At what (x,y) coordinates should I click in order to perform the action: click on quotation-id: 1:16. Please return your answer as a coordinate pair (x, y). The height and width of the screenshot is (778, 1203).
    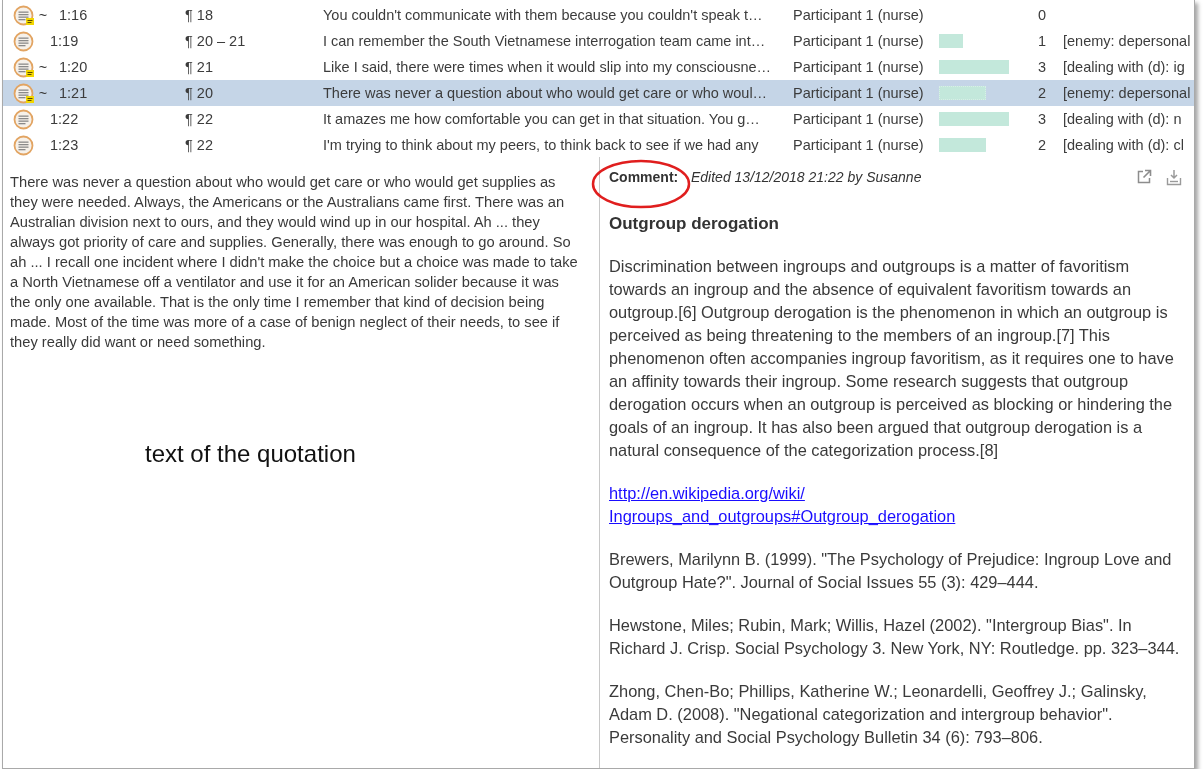
    Looking at the image, I should click on (73, 15).